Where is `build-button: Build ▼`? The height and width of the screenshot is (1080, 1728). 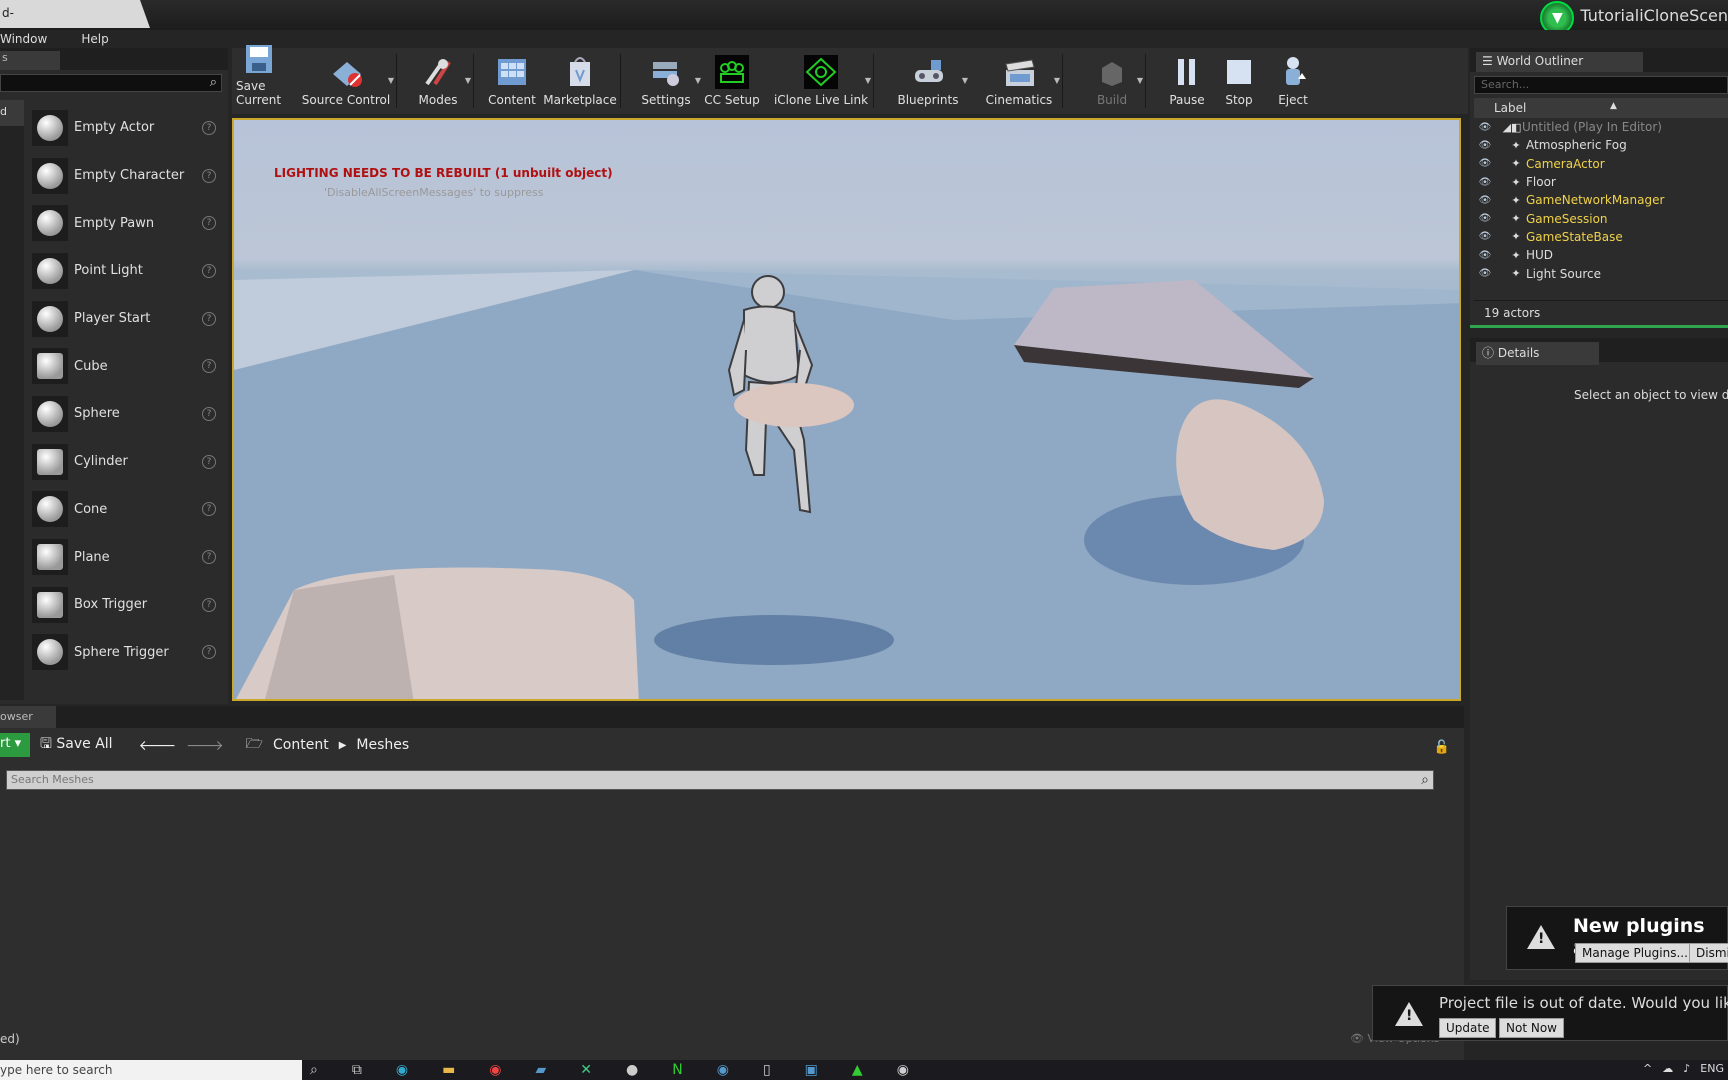 build-button: Build ▼ is located at coordinates (1113, 81).